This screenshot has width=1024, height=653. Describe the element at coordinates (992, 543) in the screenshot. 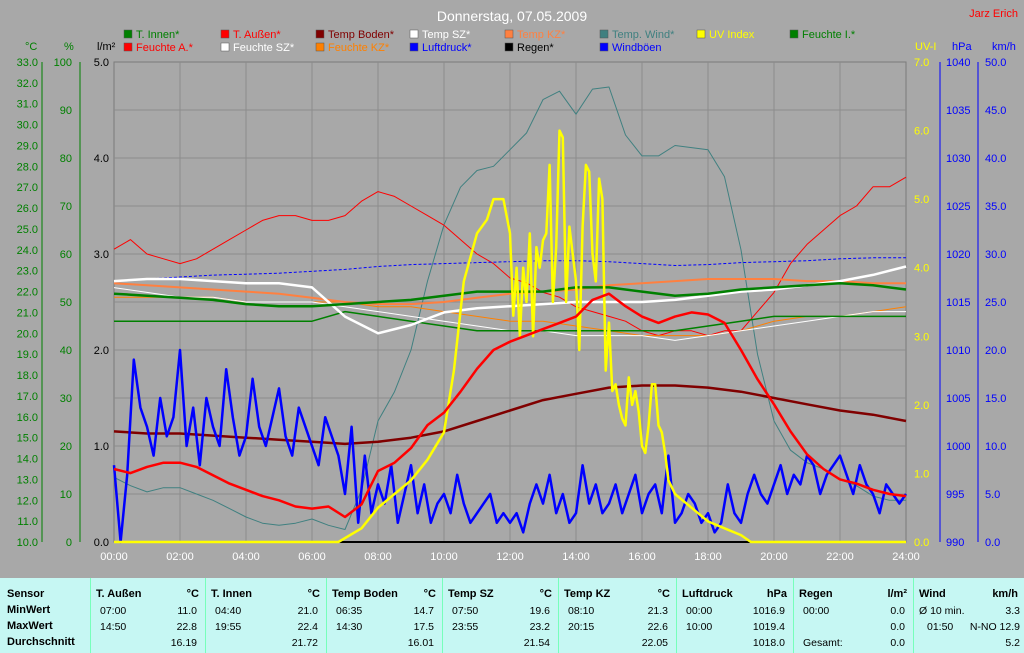

I see `tick-label-wind: 0.0` at that location.